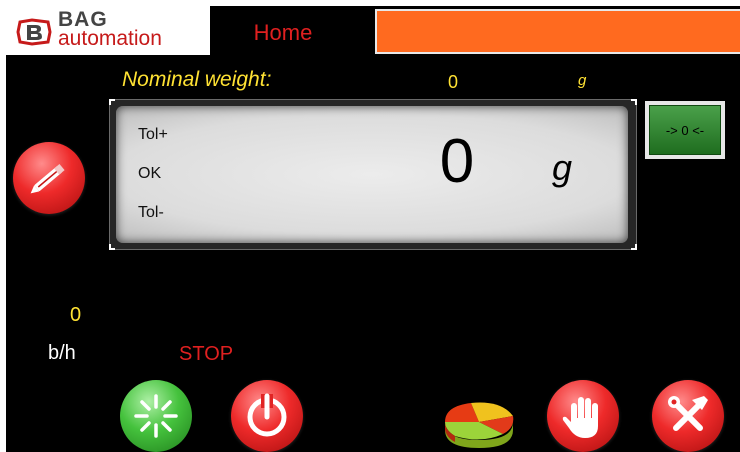 Image resolution: width=740 pixels, height=452 pixels. What do you see at coordinates (110, 38) in the screenshot?
I see `logo-text-automation: automation` at bounding box center [110, 38].